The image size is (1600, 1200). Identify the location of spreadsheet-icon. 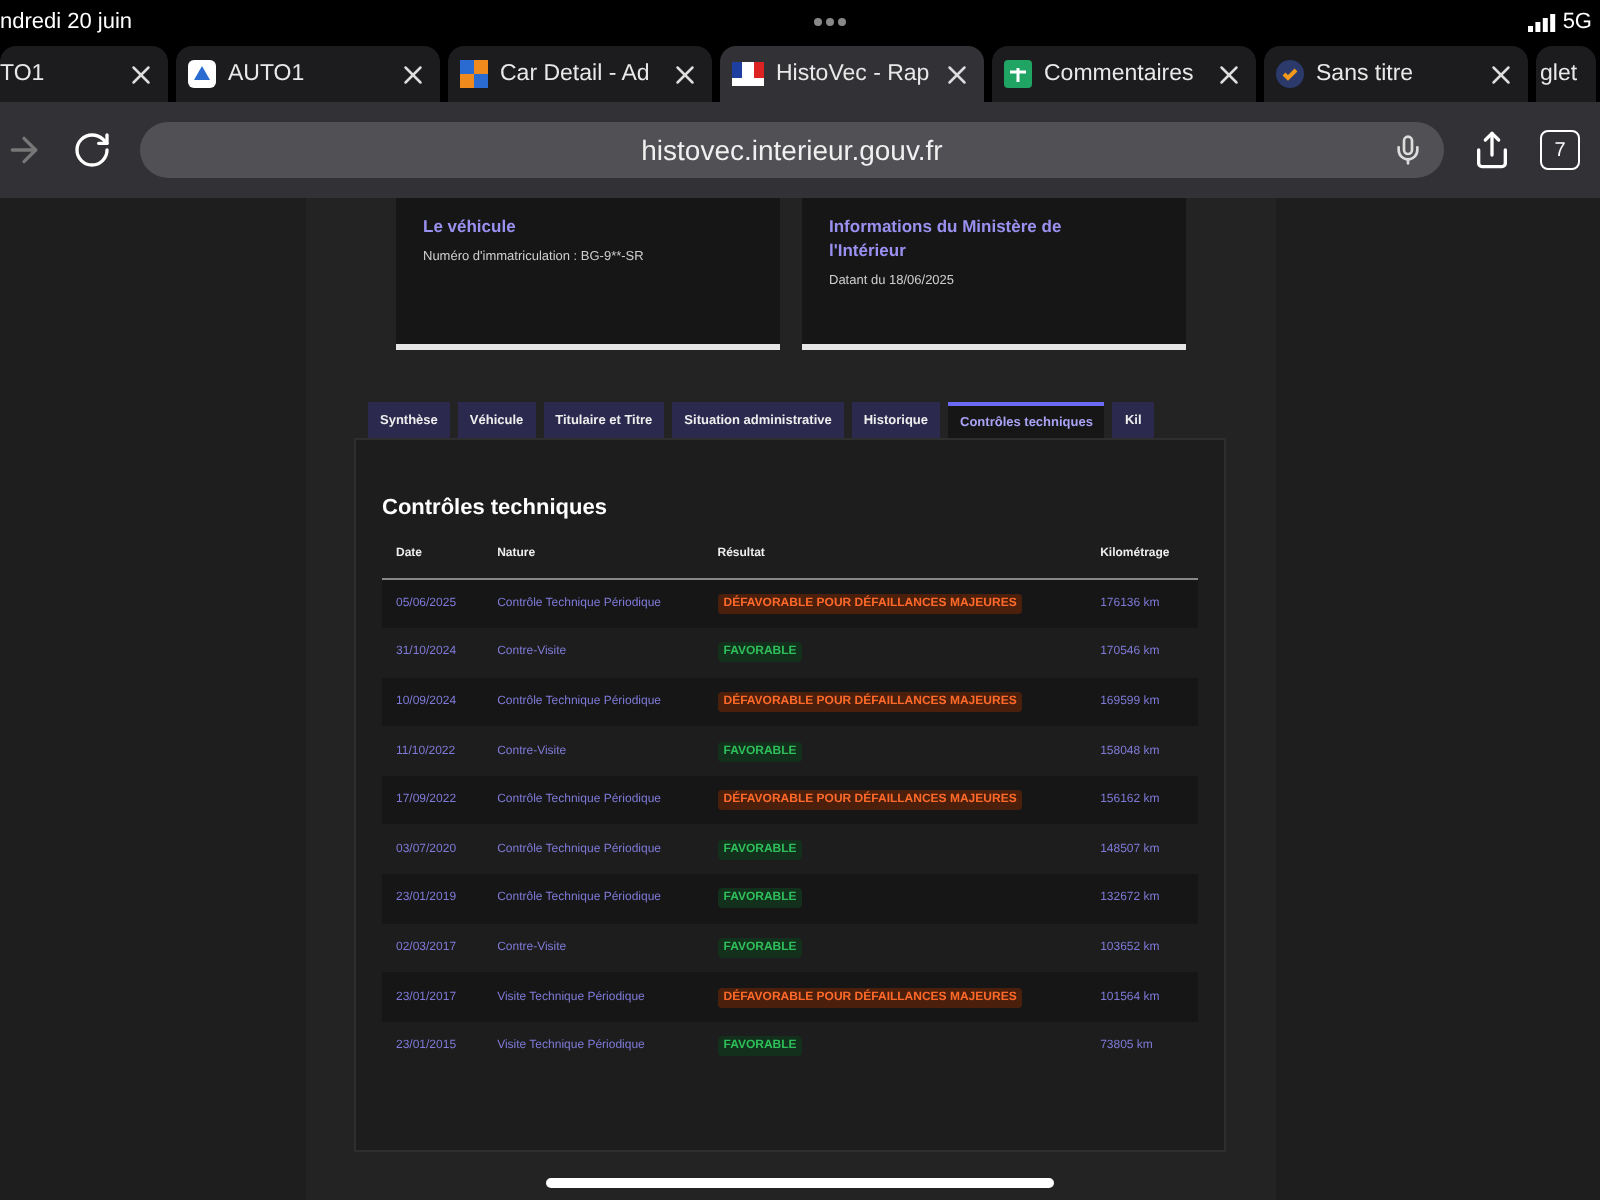
(1018, 74).